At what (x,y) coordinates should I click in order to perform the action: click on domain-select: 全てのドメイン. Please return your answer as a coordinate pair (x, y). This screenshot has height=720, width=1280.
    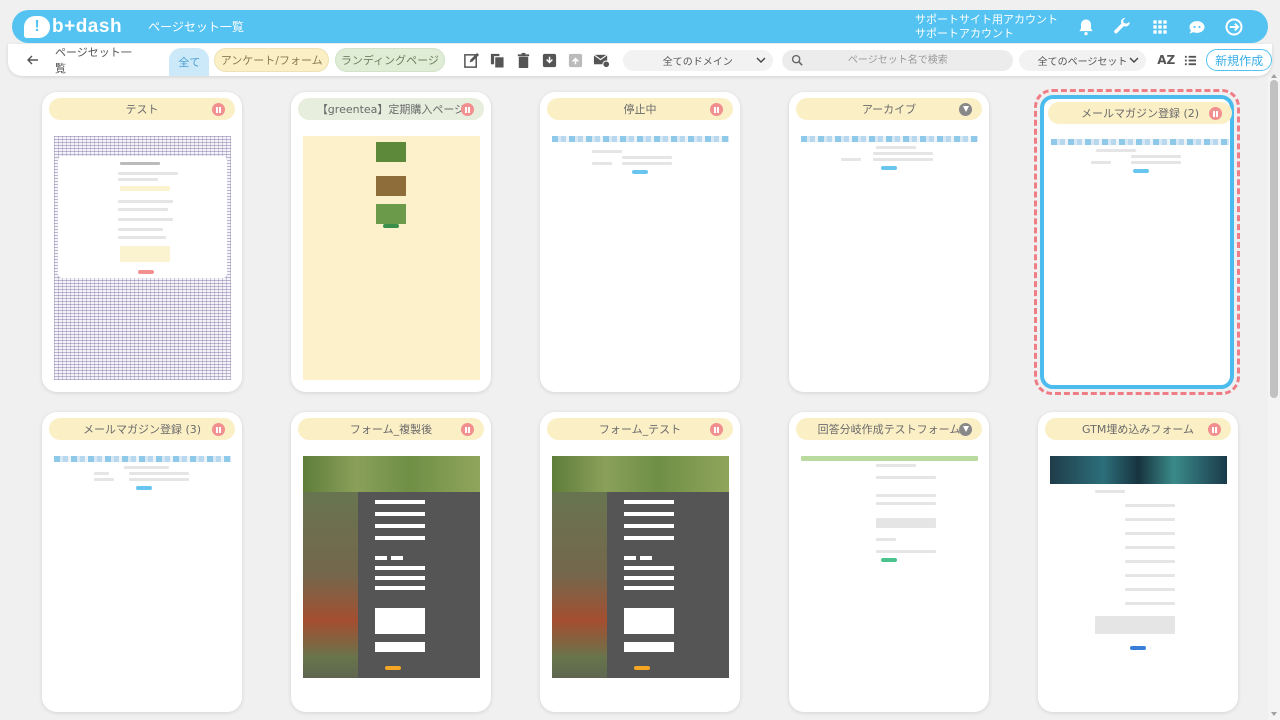
    Looking at the image, I should click on (698, 60).